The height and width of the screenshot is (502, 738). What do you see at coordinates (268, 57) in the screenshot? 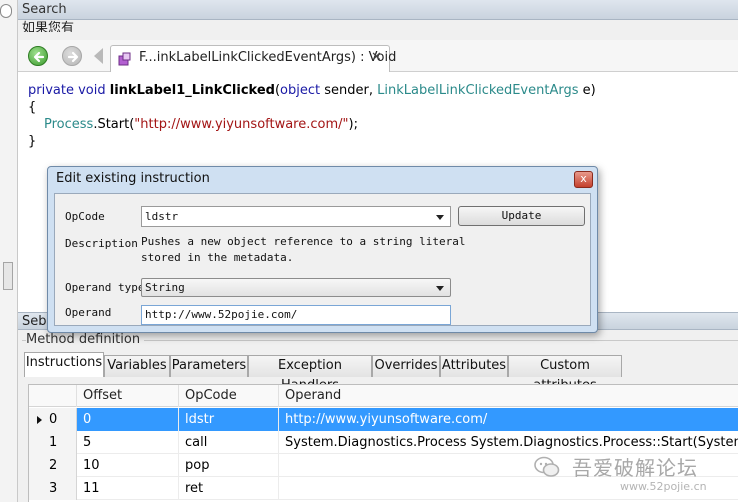
I see `editor-tab-title: F...inkLabelLinkClickedEventArgs) : Void` at bounding box center [268, 57].